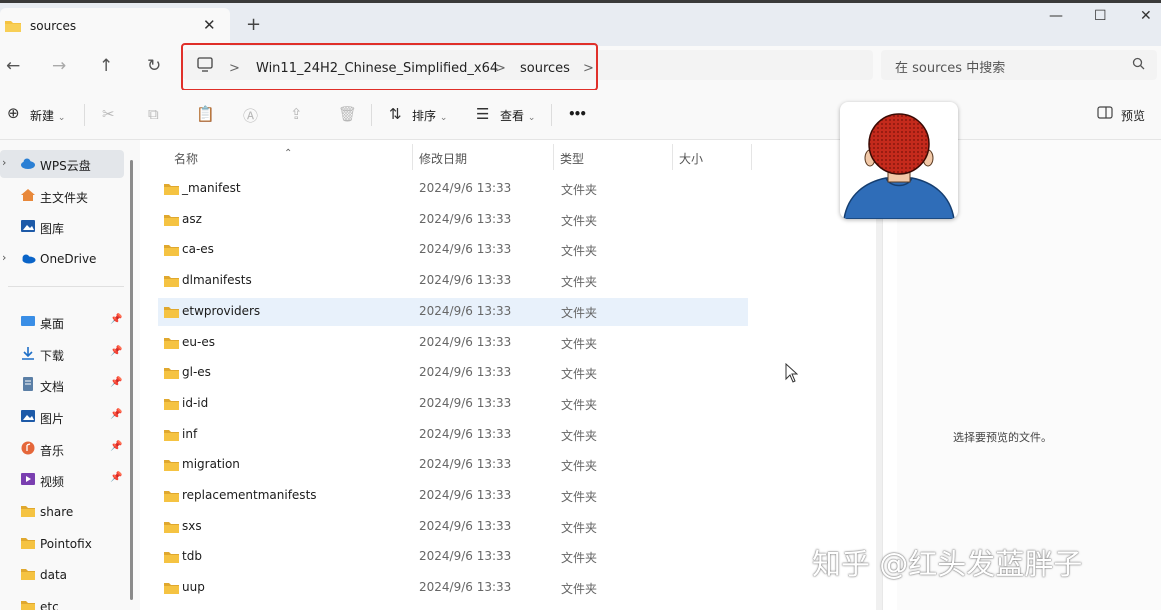 The width and height of the screenshot is (1161, 610). What do you see at coordinates (195, 402) in the screenshot?
I see `file-name: id-id` at bounding box center [195, 402].